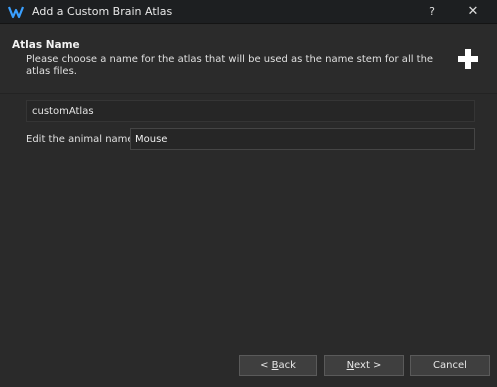  Describe the element at coordinates (450, 365) in the screenshot. I see `cancel-button: Cancel` at that location.